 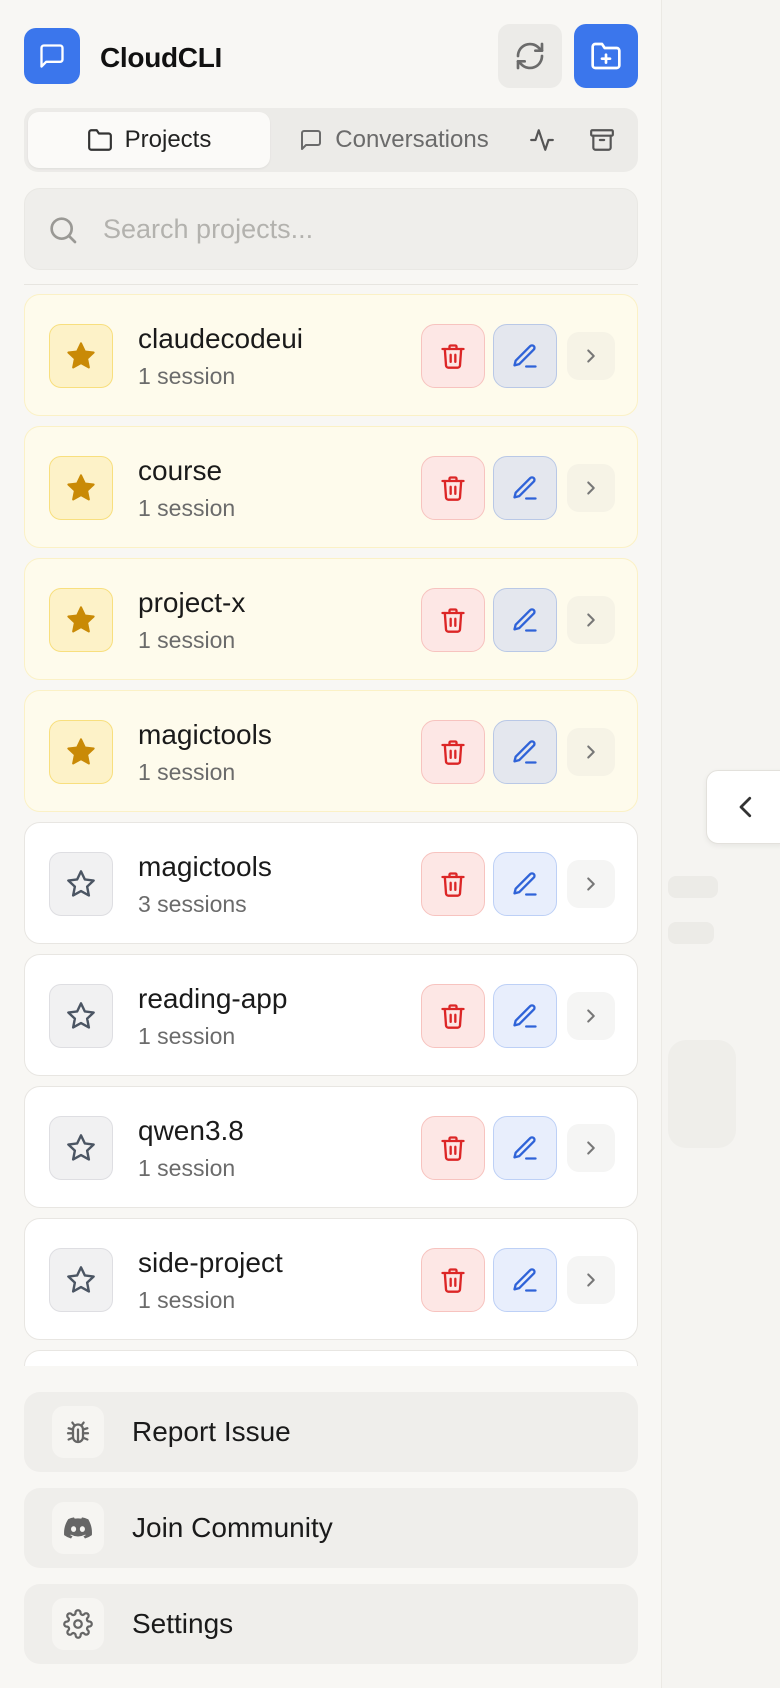 What do you see at coordinates (331, 1015) in the screenshot?
I see `project-card: reading-app 1 session` at bounding box center [331, 1015].